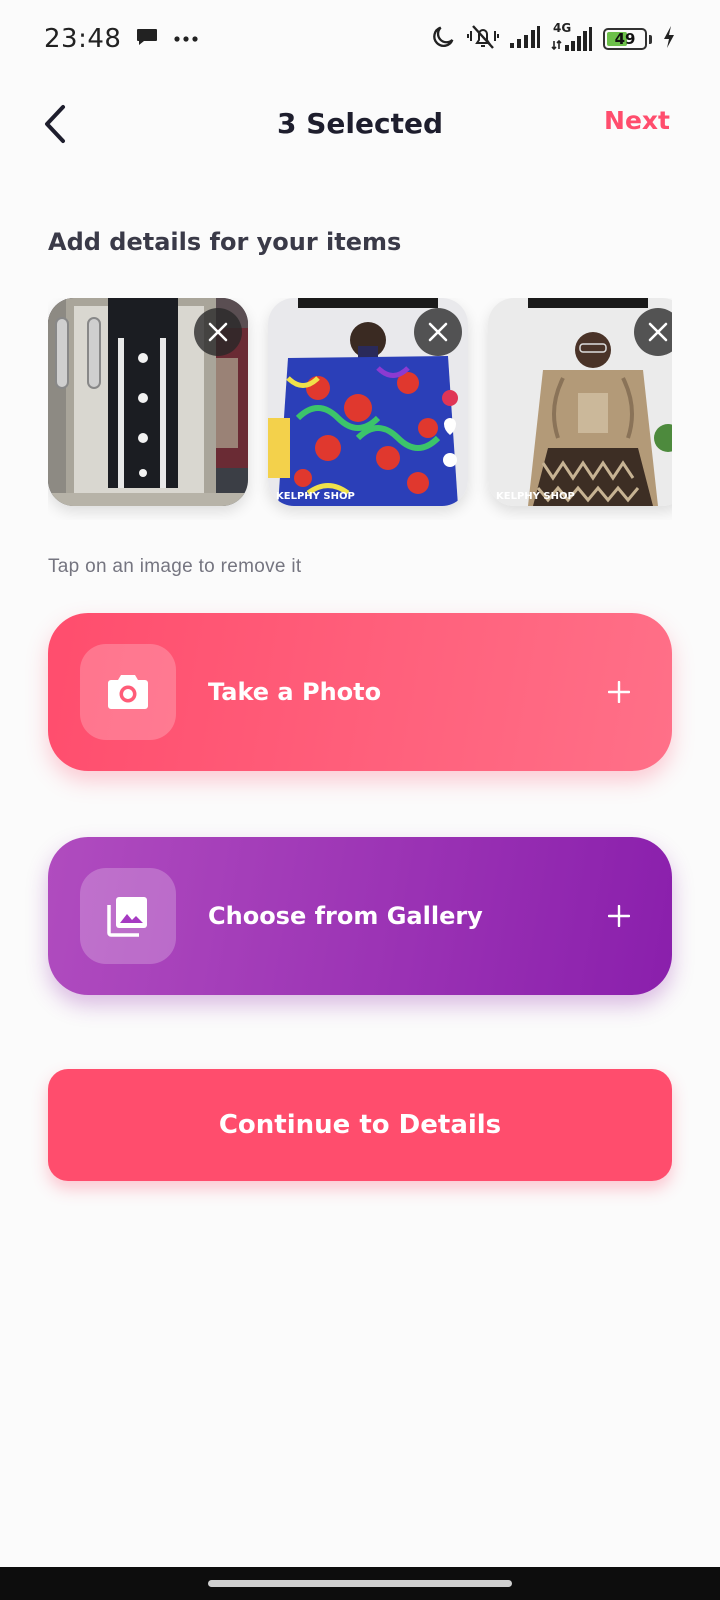 The image size is (720, 1600). Describe the element at coordinates (360, 39) in the screenshot. I see `status-bar: 23:48 4G 49` at that location.